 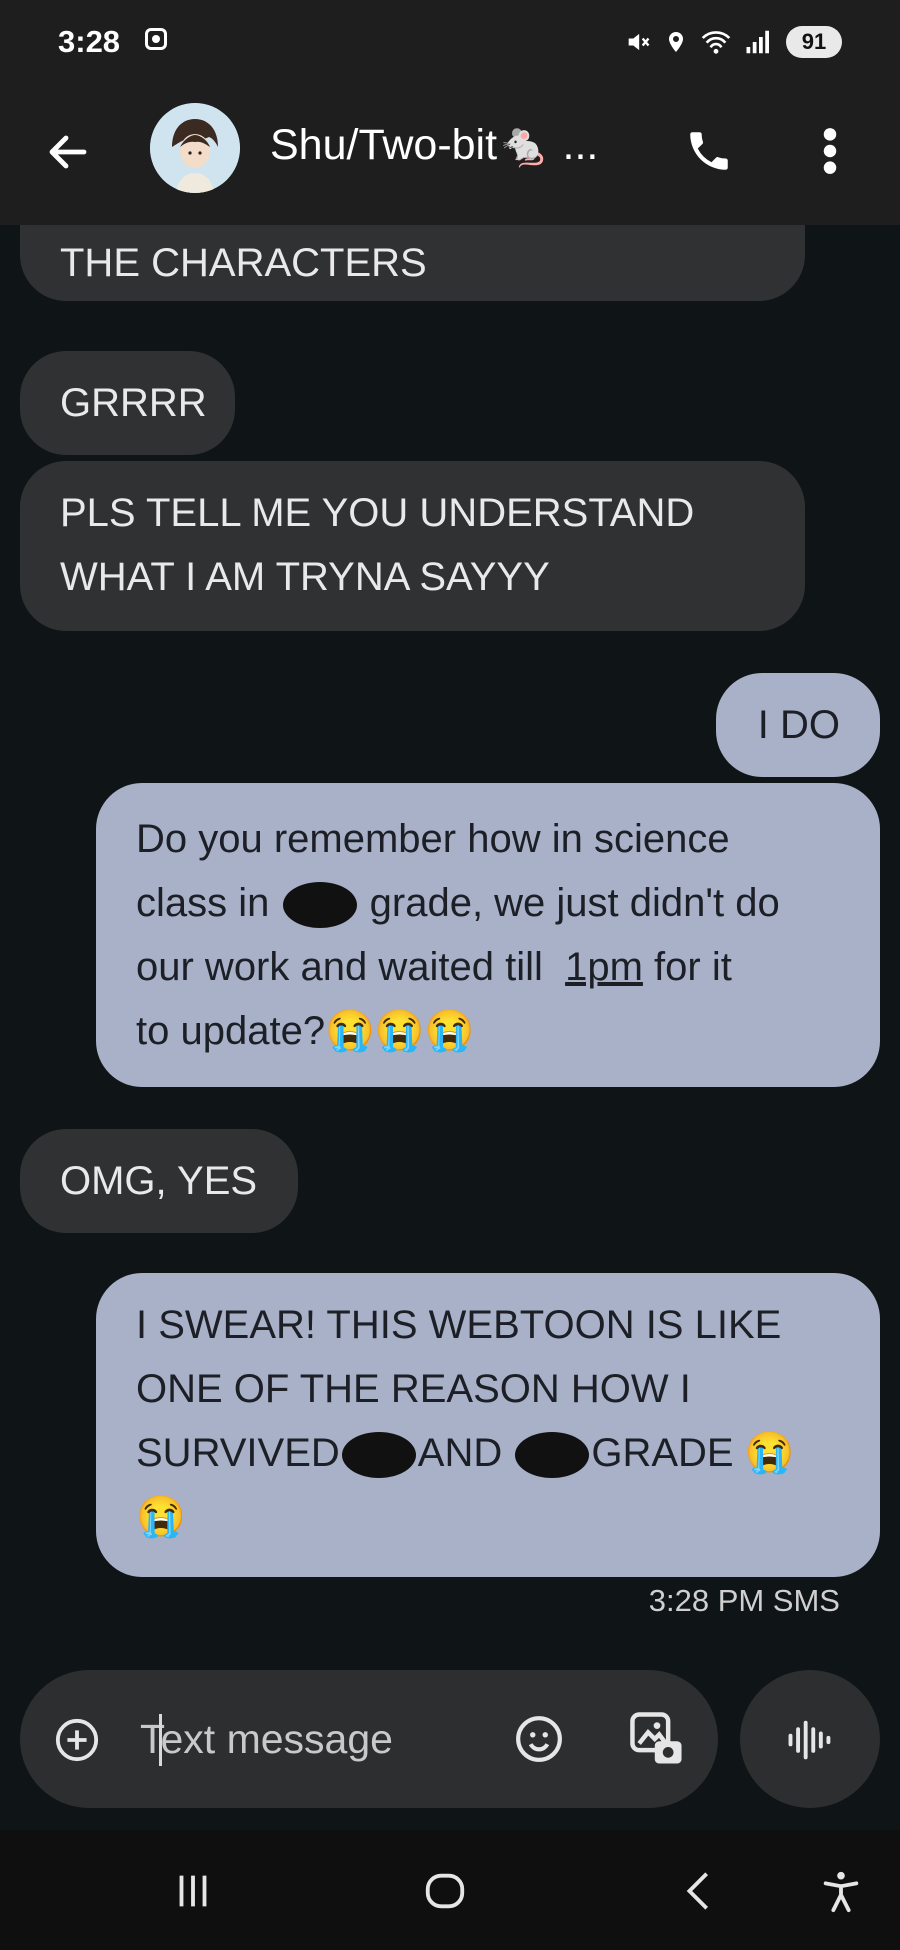 I want to click on message-text: I DO, so click(x=798, y=725).